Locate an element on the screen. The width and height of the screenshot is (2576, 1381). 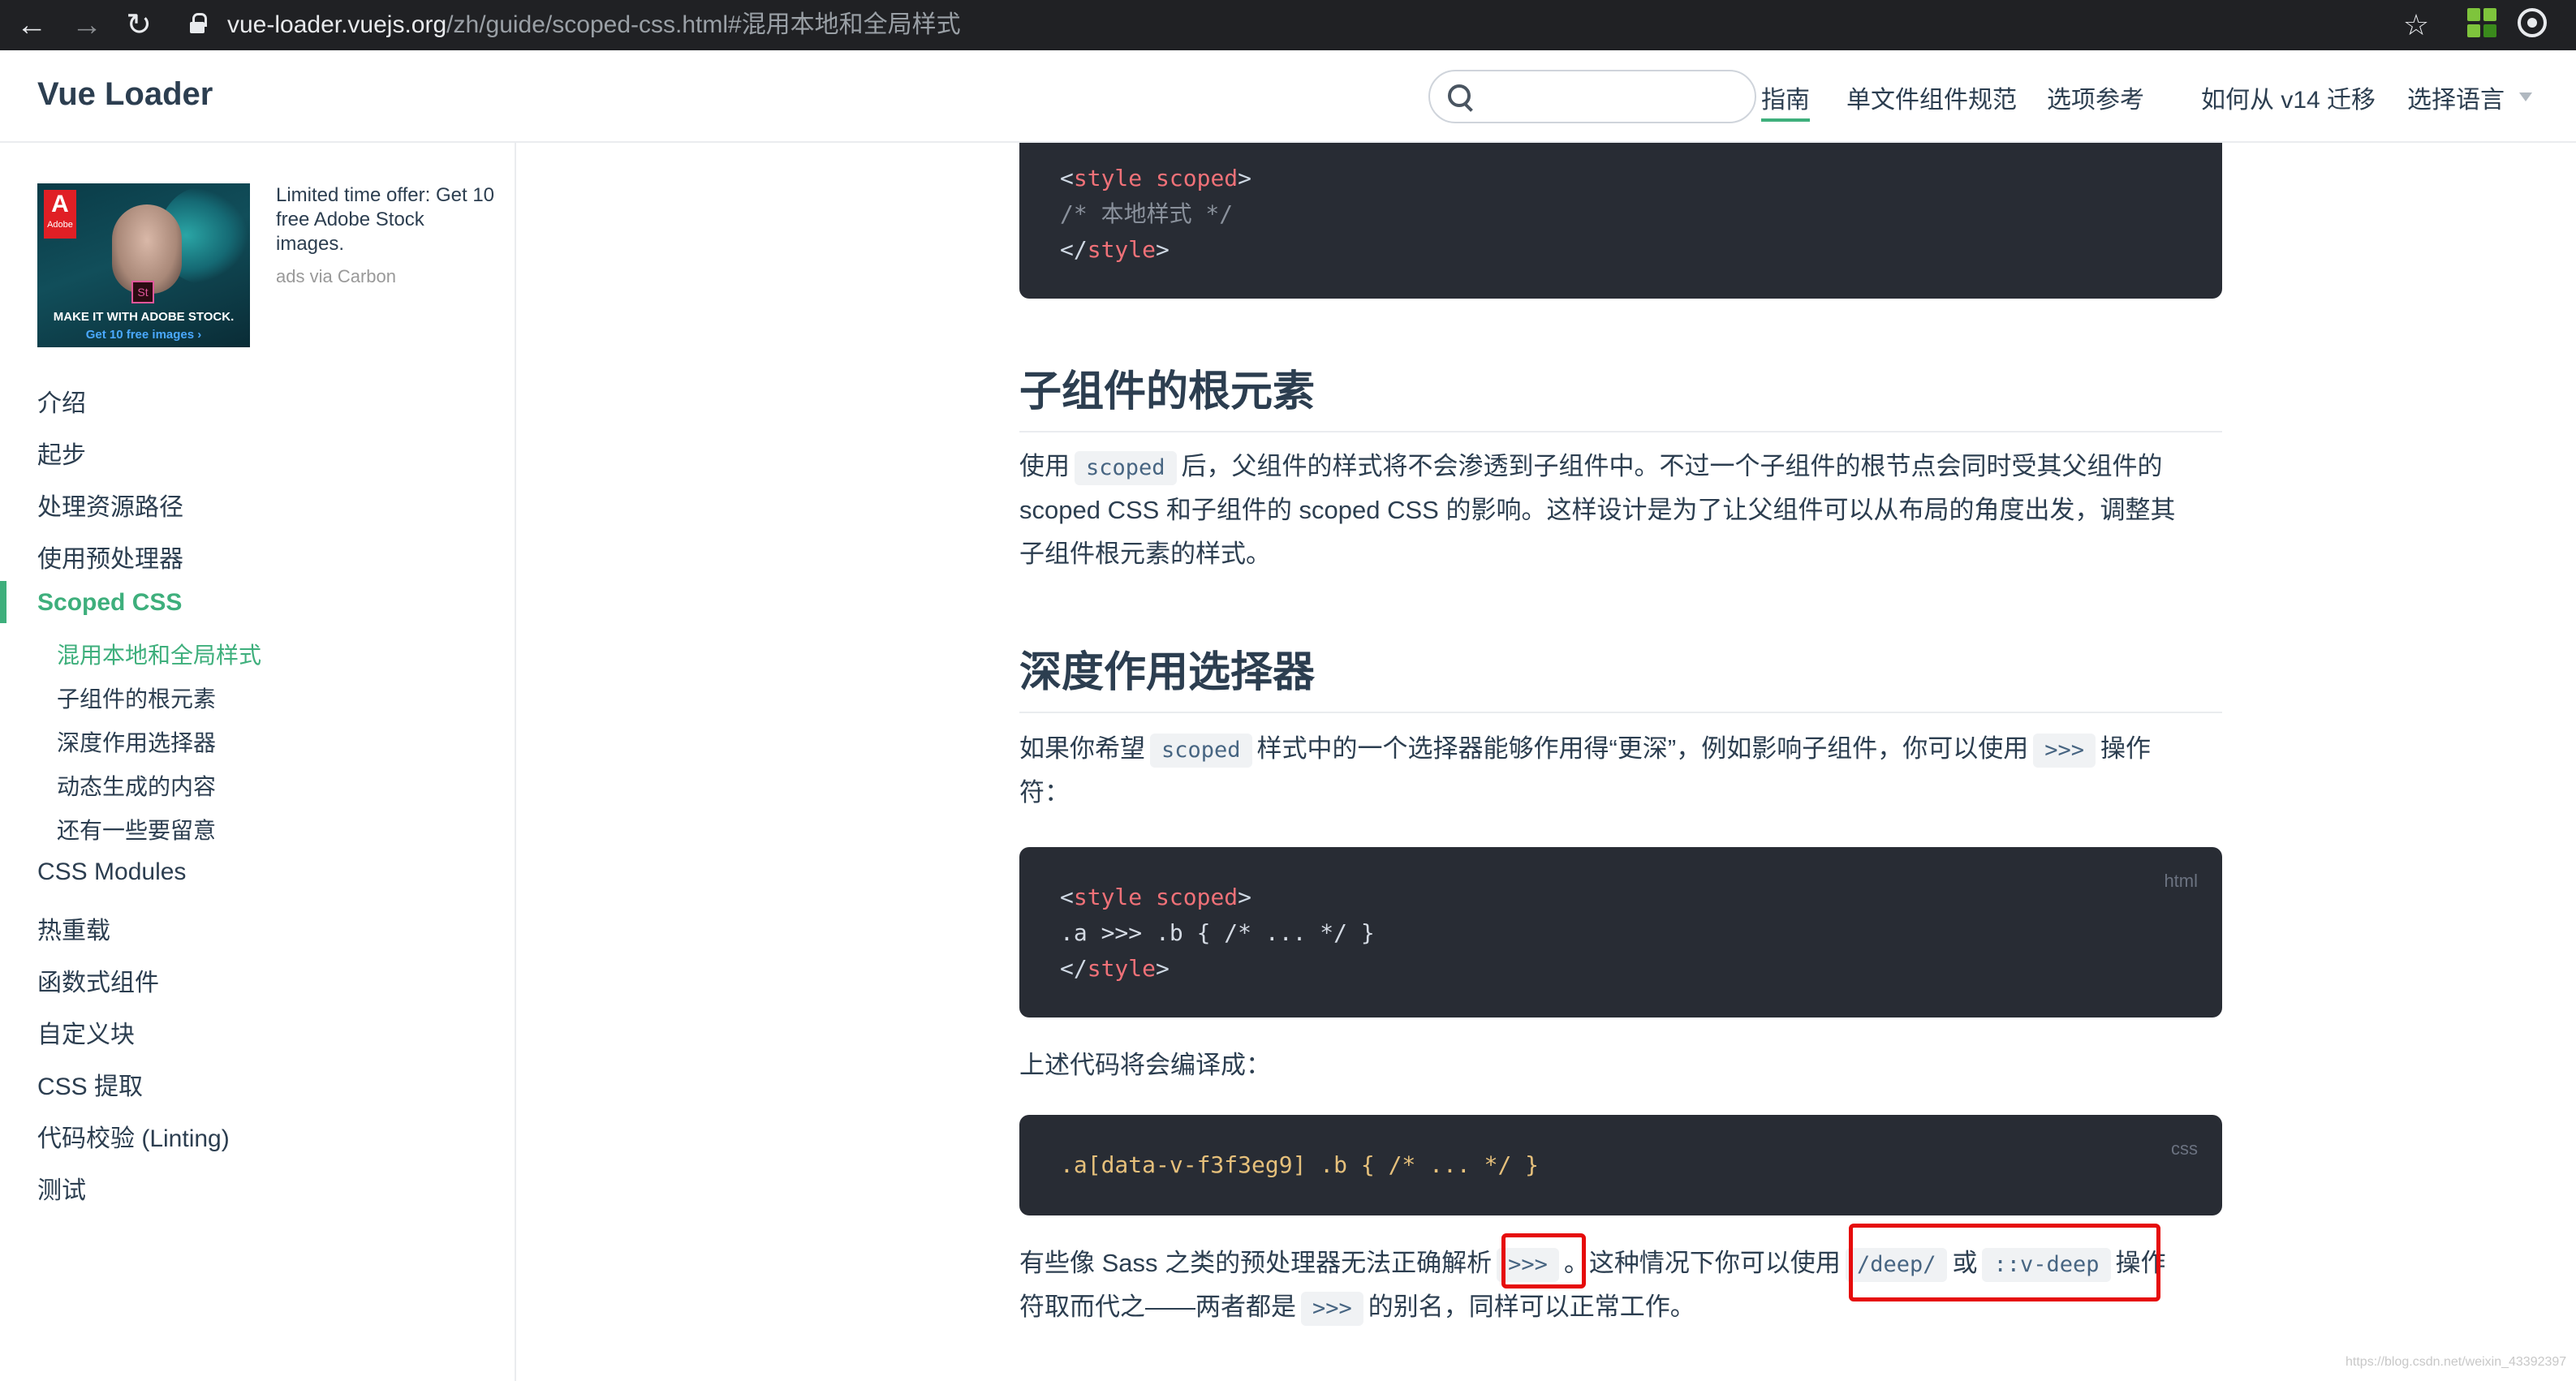
extension-grid-icon is located at coordinates (2481, 22).